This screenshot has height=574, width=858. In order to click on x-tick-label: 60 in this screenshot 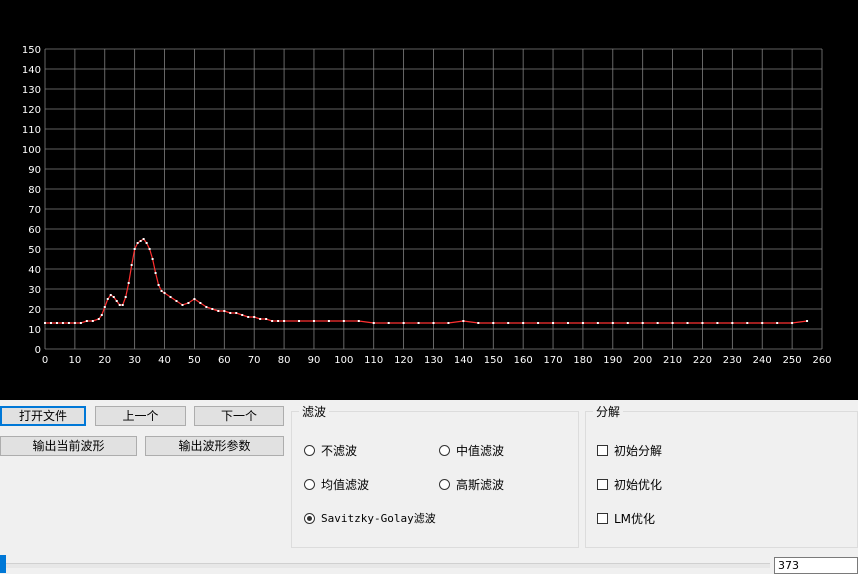, I will do `click(224, 360)`.